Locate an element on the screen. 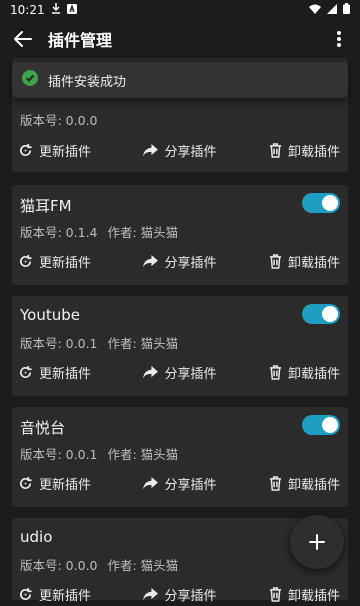 The image size is (360, 606). page-title: 插件管理 is located at coordinates (80, 40).